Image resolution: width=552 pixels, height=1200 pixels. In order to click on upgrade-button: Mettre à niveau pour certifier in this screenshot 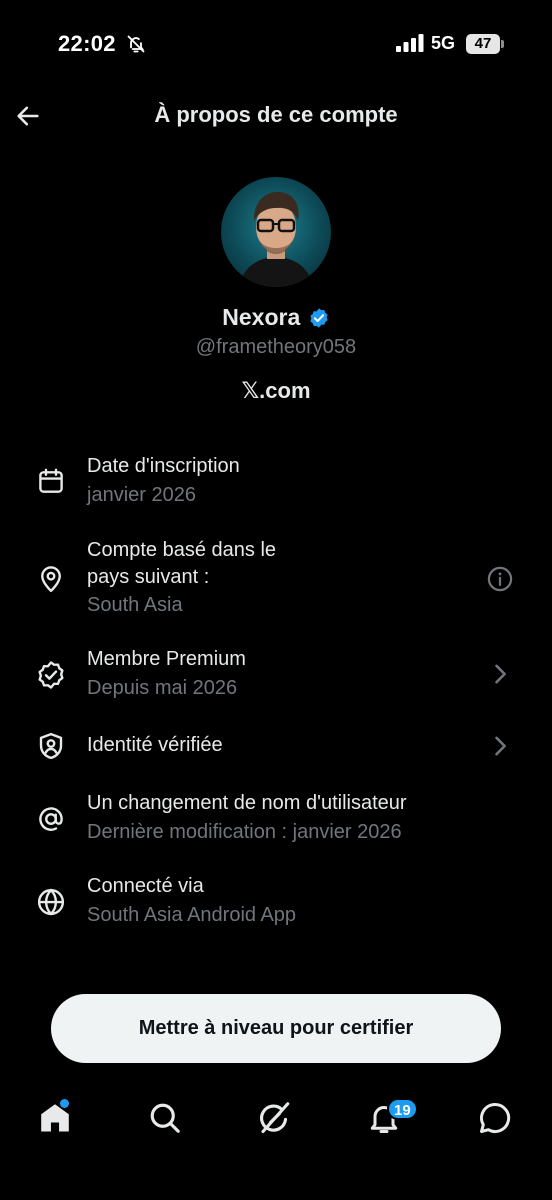, I will do `click(276, 1028)`.